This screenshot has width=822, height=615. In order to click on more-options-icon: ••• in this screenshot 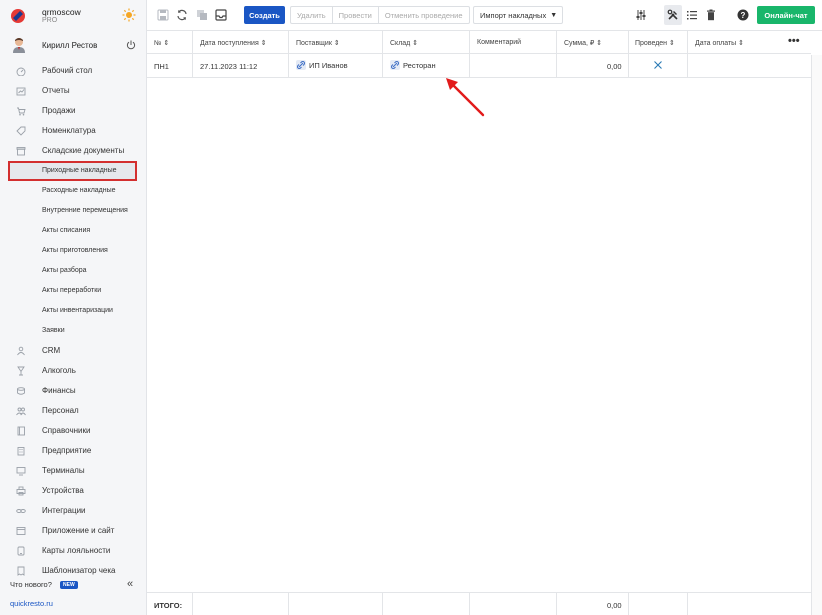, I will do `click(794, 41)`.